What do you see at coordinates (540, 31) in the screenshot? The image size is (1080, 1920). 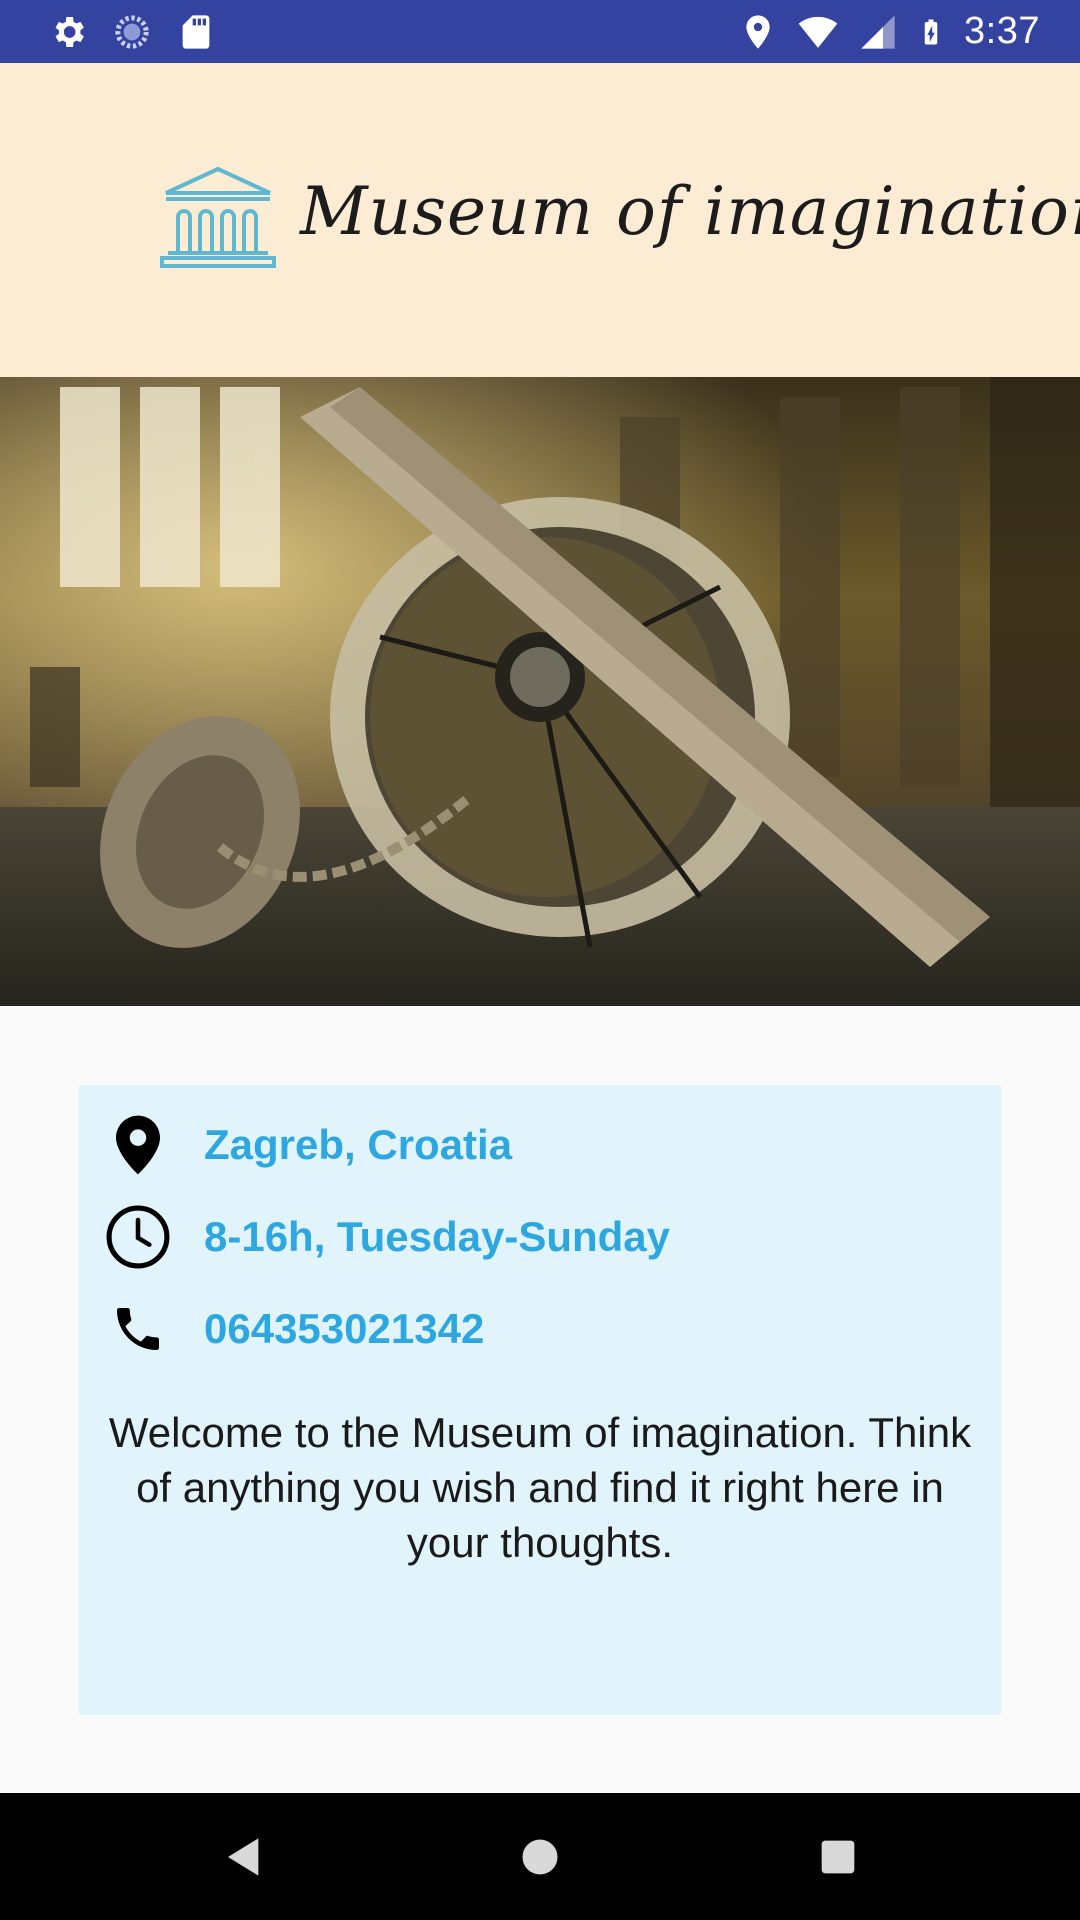 I see `status-bar: 3:37` at bounding box center [540, 31].